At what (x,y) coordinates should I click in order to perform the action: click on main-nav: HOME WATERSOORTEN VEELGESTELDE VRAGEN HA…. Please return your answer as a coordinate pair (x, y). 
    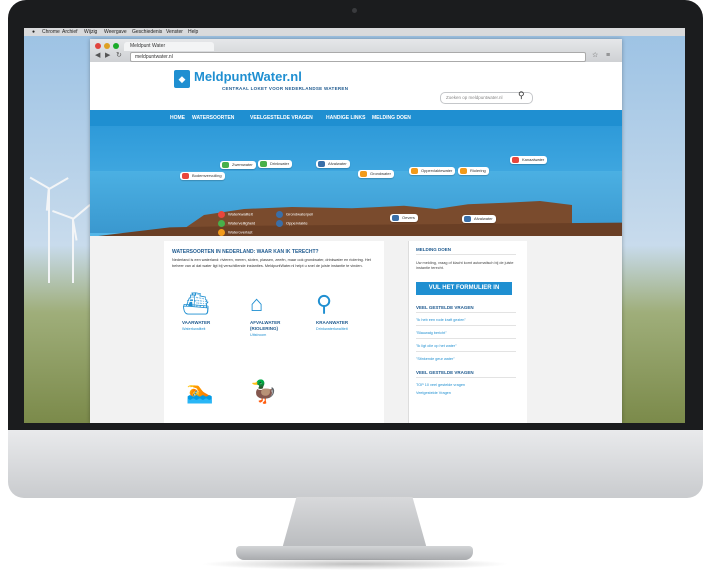
    Looking at the image, I should click on (356, 118).